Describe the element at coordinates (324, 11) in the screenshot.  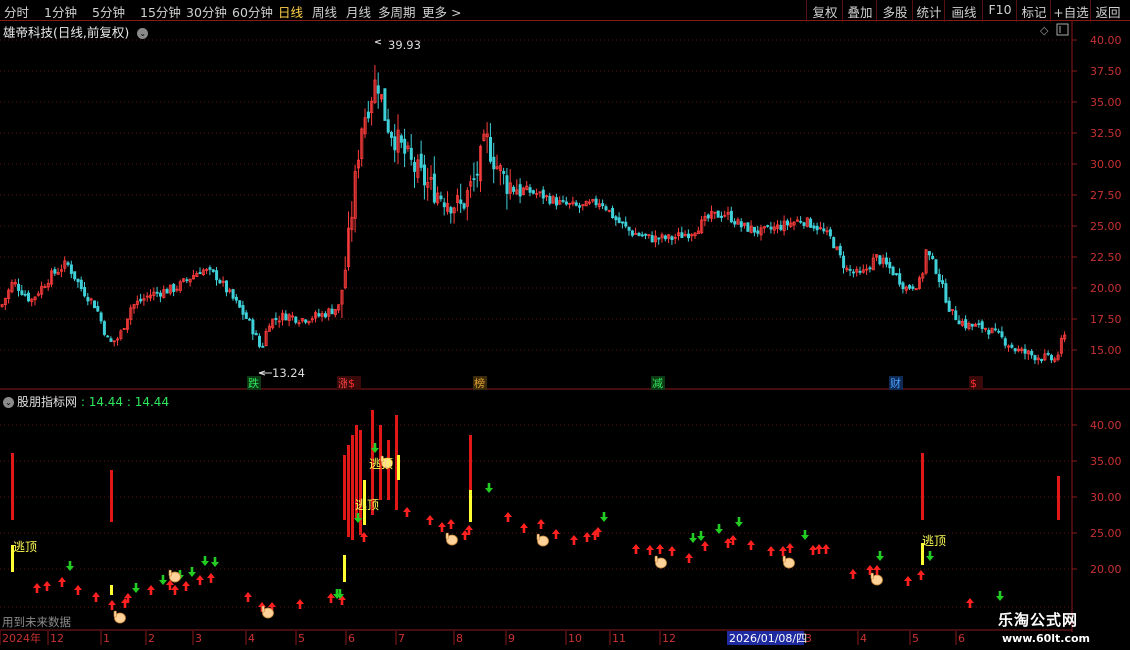
I see `period-tab-weekly: 周线` at that location.